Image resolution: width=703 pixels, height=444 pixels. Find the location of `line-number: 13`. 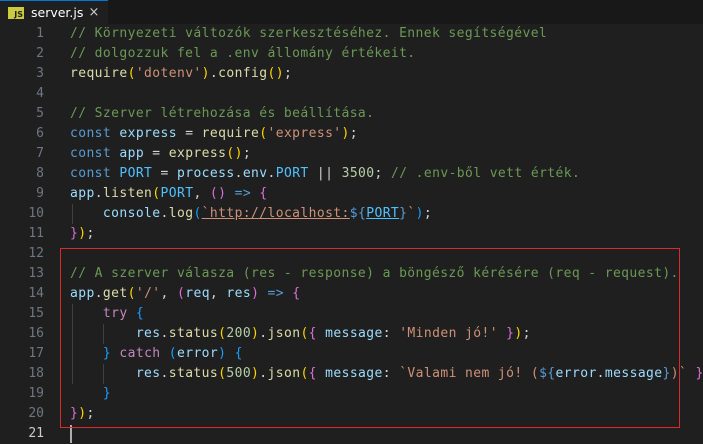

line-number: 13 is located at coordinates (36, 273).